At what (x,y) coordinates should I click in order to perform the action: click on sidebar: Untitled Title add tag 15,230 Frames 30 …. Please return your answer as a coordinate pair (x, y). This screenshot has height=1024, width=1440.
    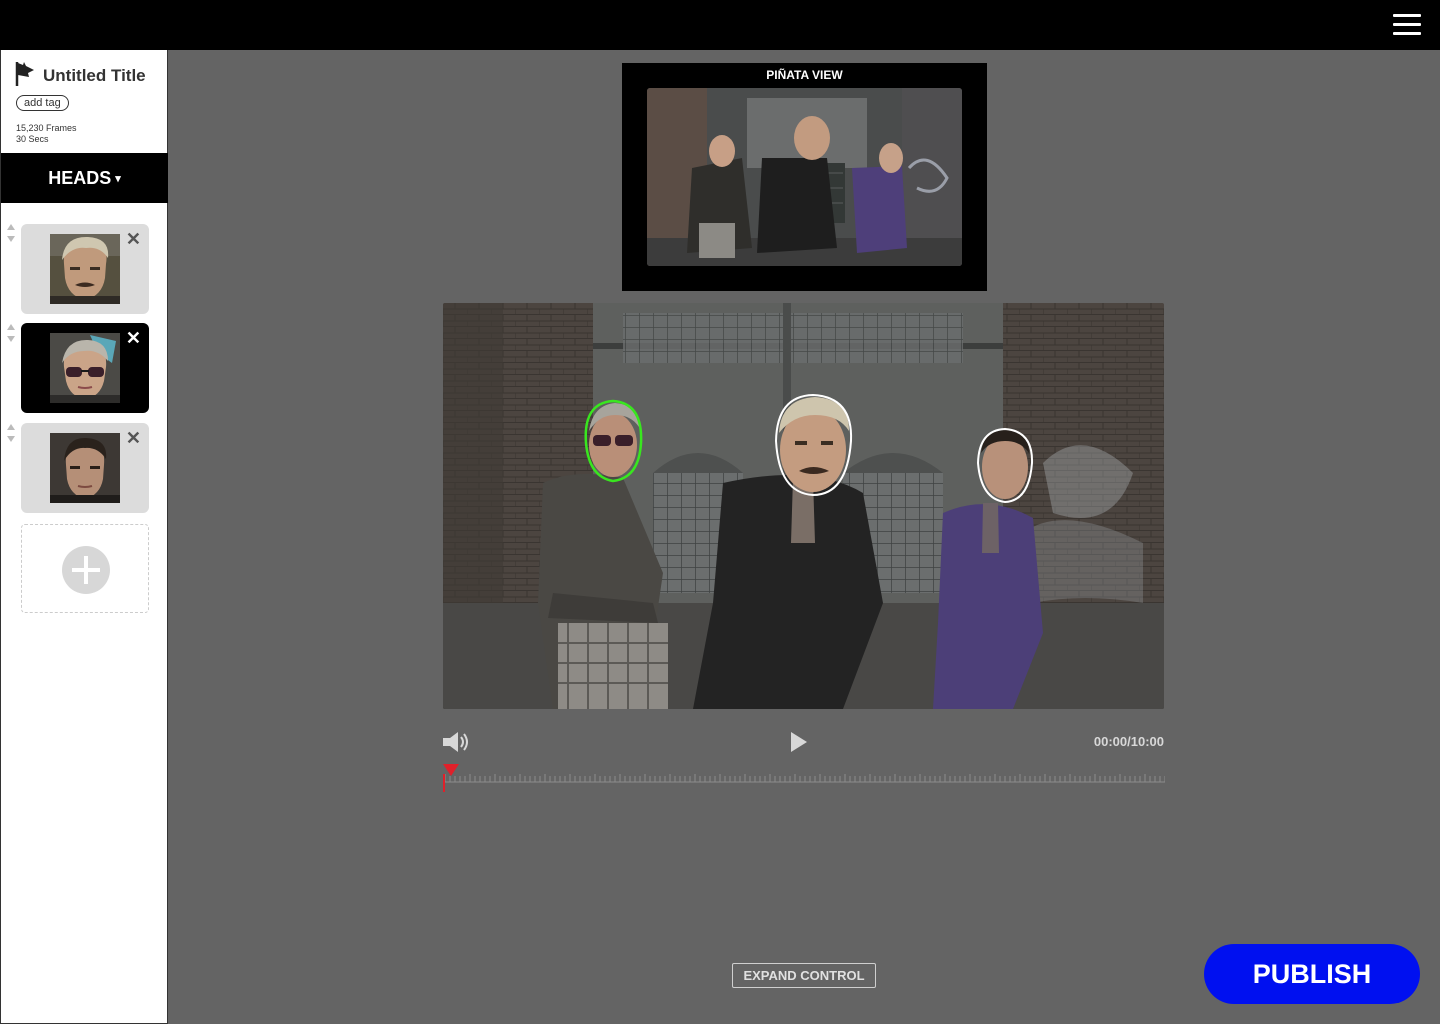
    Looking at the image, I should click on (84, 537).